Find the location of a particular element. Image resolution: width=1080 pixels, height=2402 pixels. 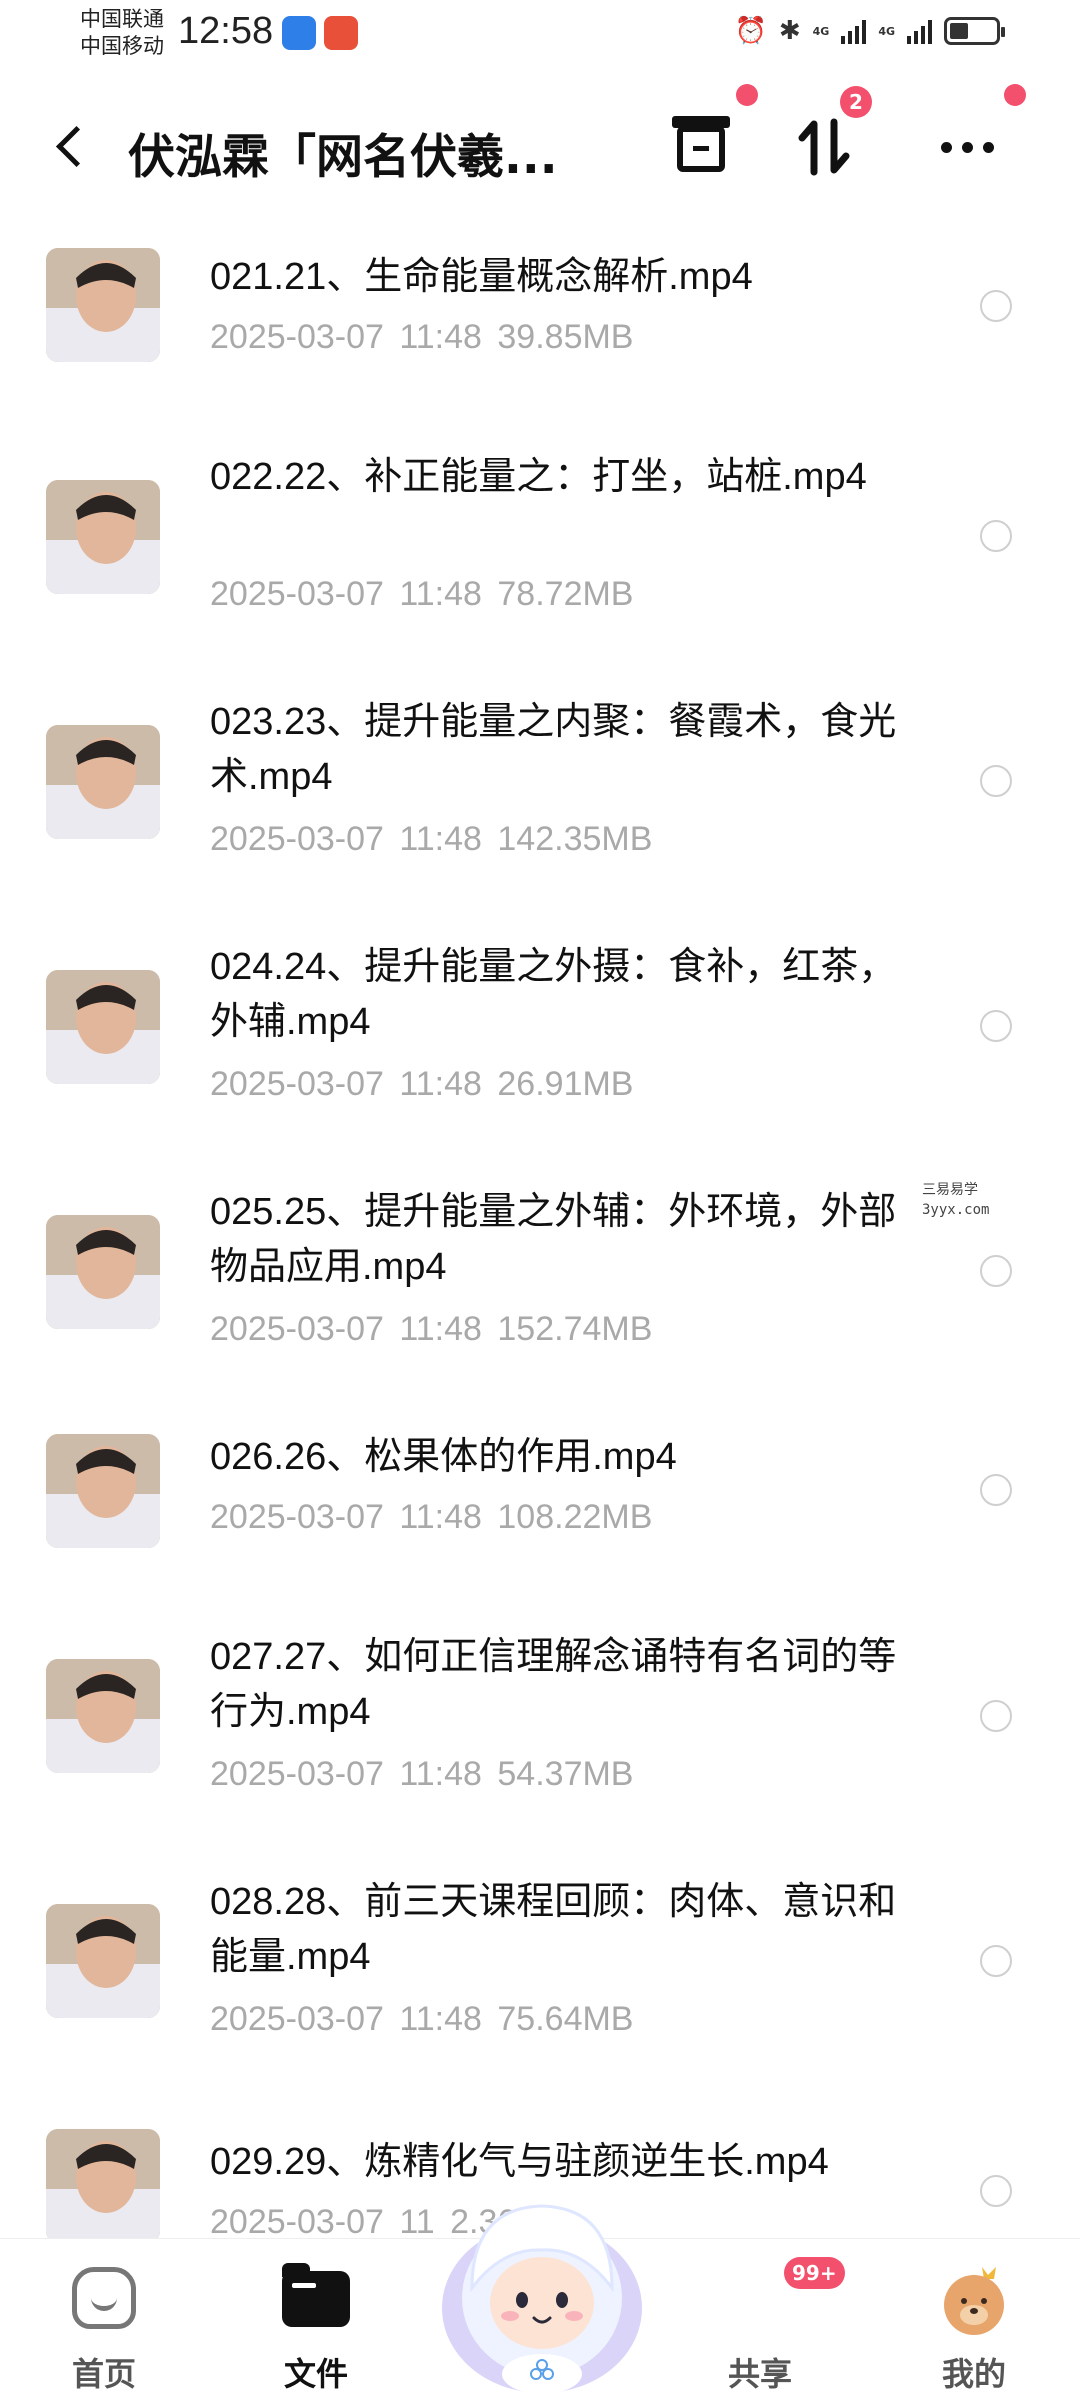

battery-icon is located at coordinates (974, 31).